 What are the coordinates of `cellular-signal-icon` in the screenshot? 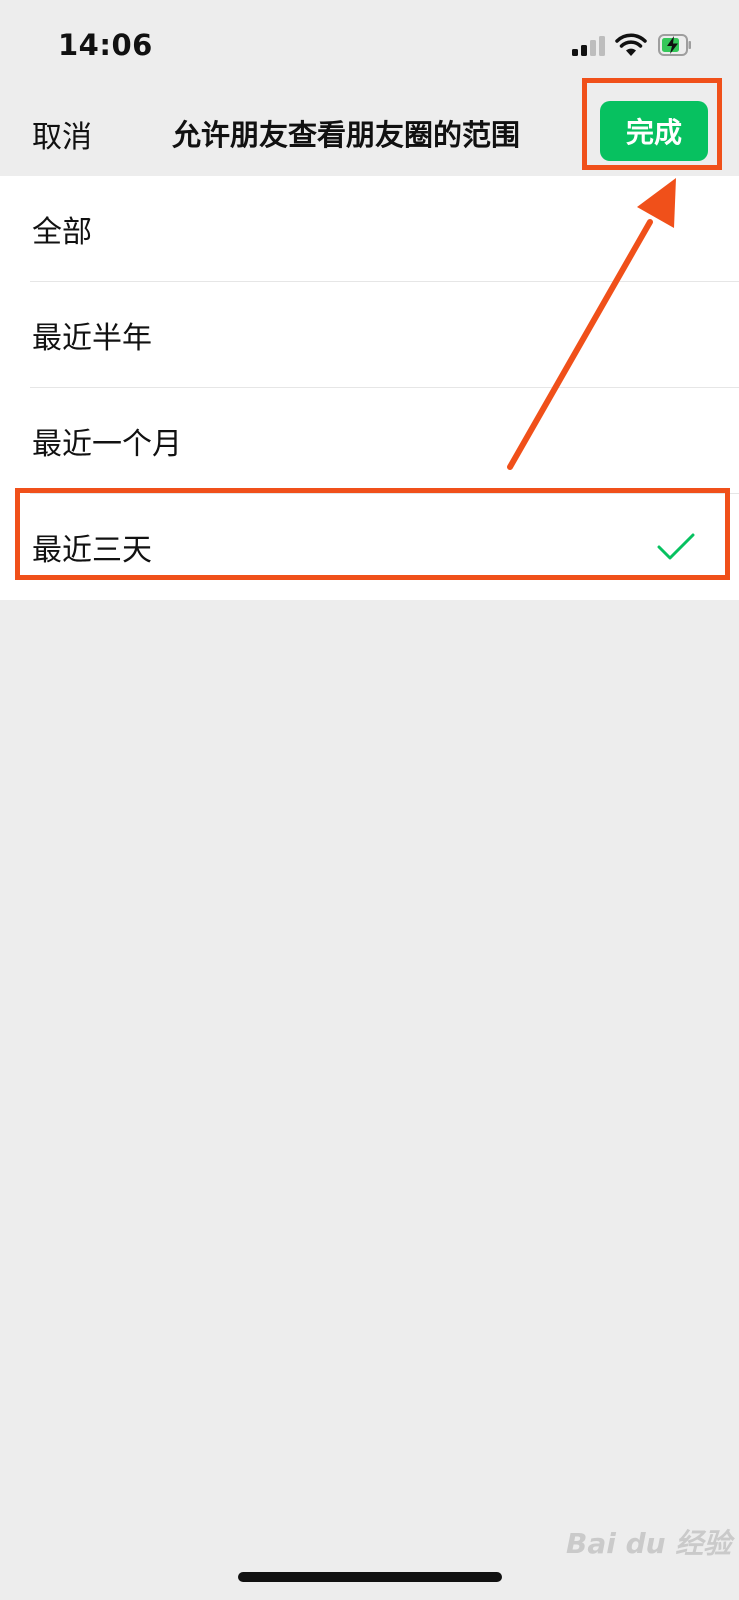 It's located at (588, 46).